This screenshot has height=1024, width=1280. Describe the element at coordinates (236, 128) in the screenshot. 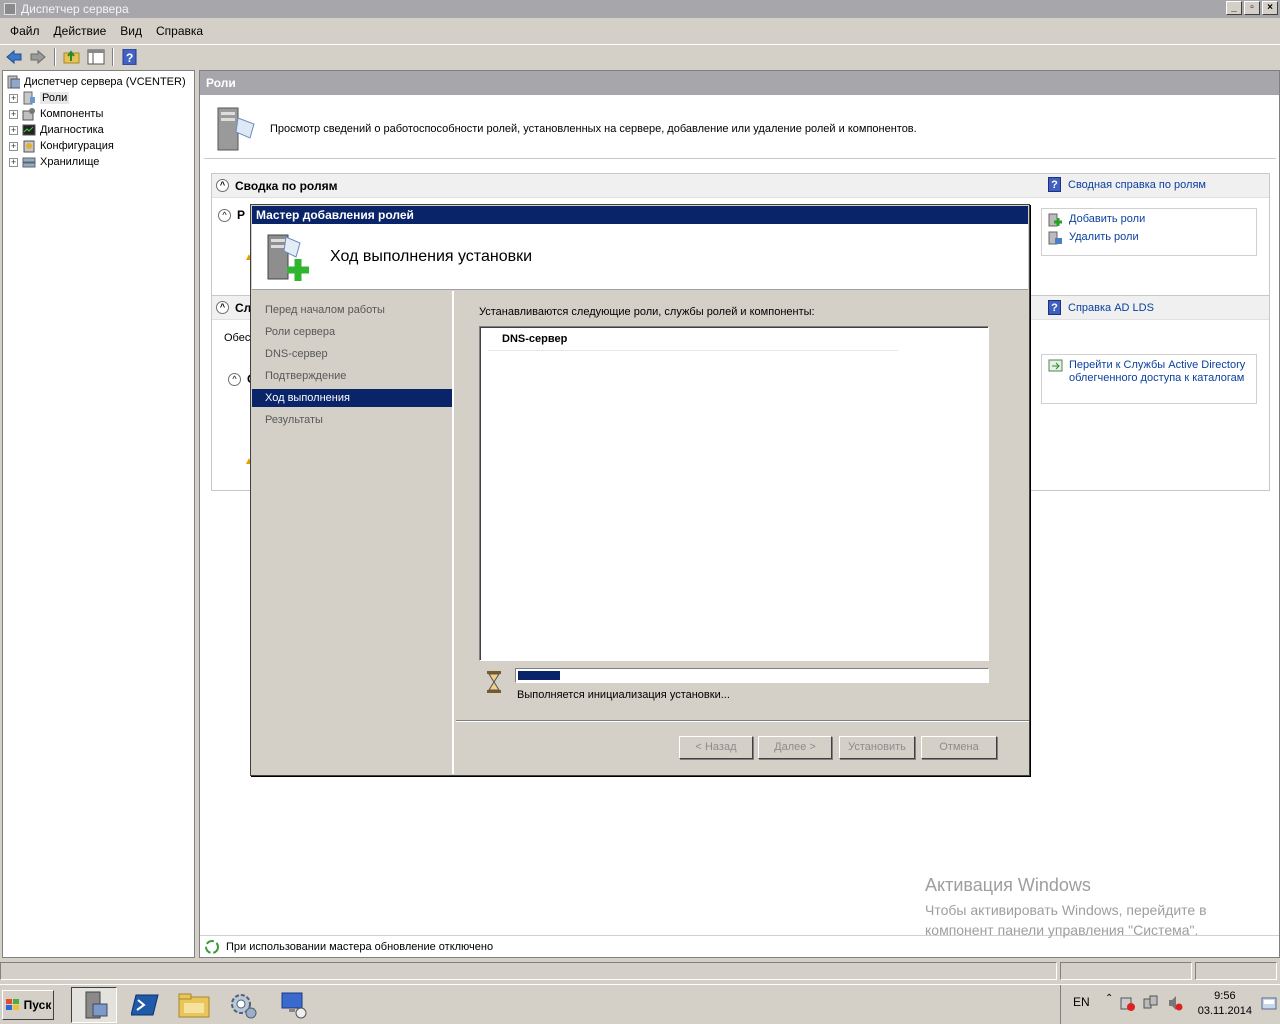

I see `roles-server-icon` at that location.